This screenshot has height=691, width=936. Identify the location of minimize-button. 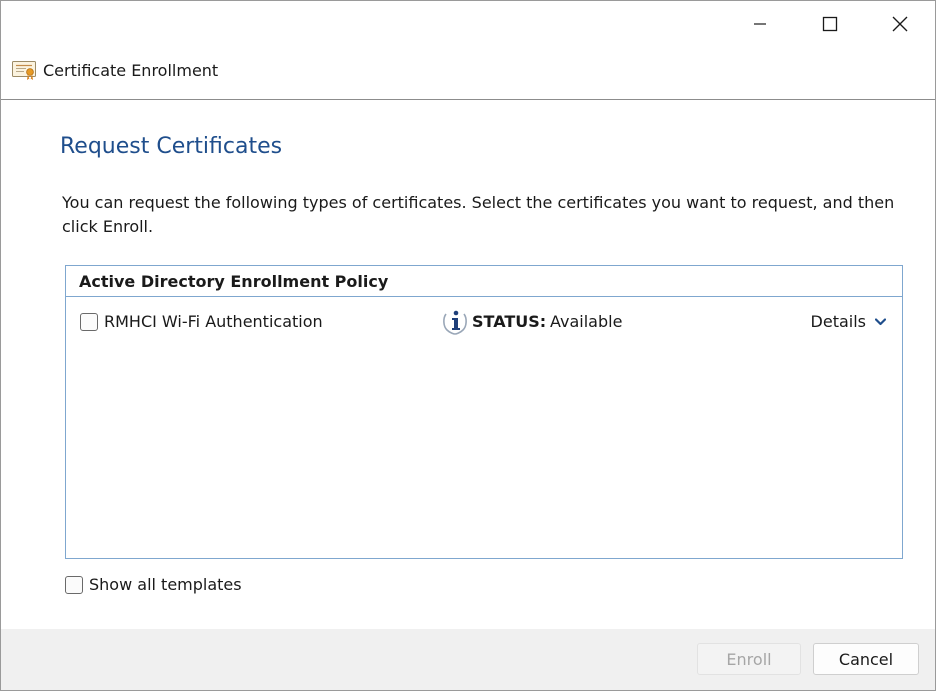
(760, 24).